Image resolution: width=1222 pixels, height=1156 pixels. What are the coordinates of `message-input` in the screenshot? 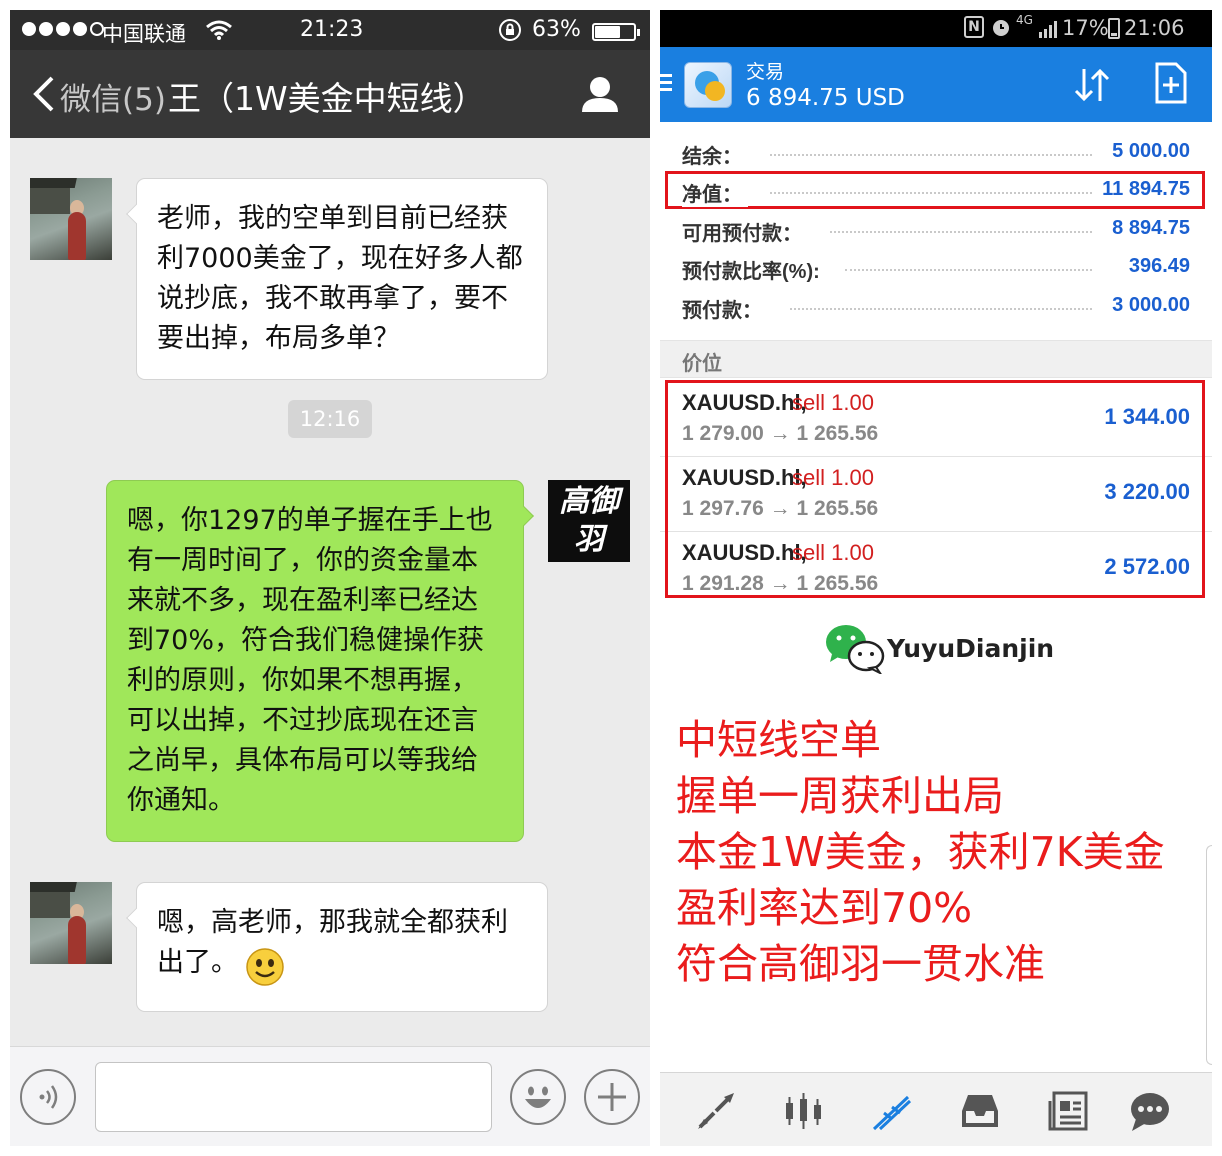 It's located at (293, 1097).